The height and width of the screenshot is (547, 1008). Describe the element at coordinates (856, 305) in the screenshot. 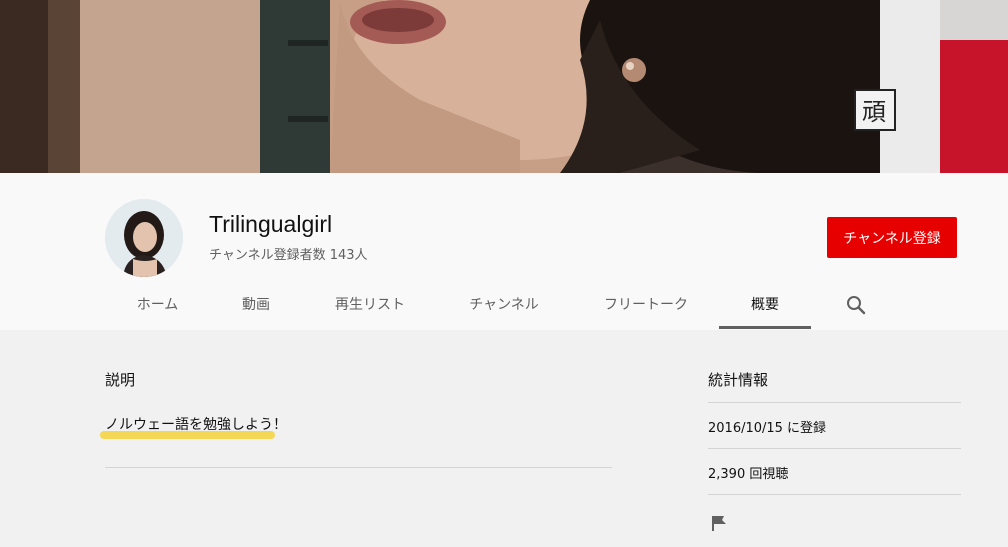

I see `search-icon` at that location.